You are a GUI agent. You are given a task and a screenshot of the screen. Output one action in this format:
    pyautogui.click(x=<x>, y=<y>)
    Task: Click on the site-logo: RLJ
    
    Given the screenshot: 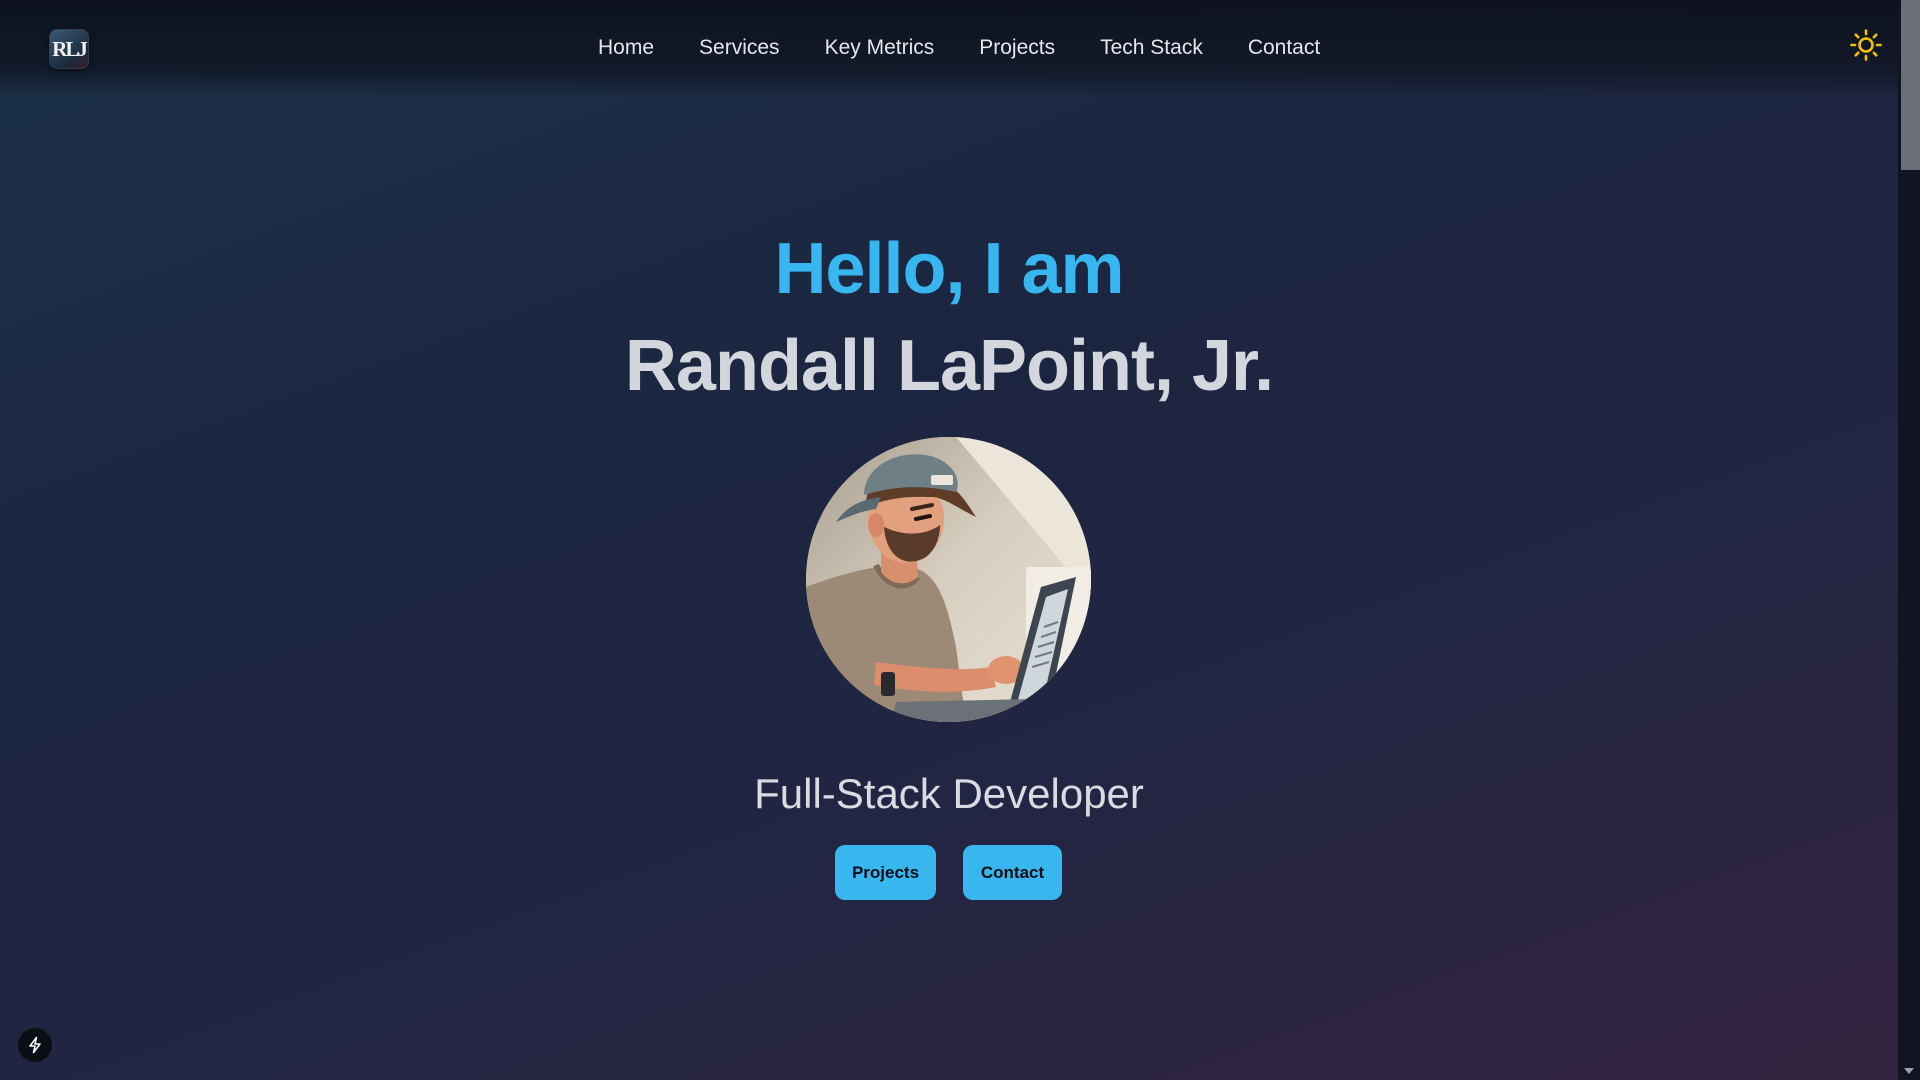 What is the action you would take?
    pyautogui.click(x=69, y=49)
    